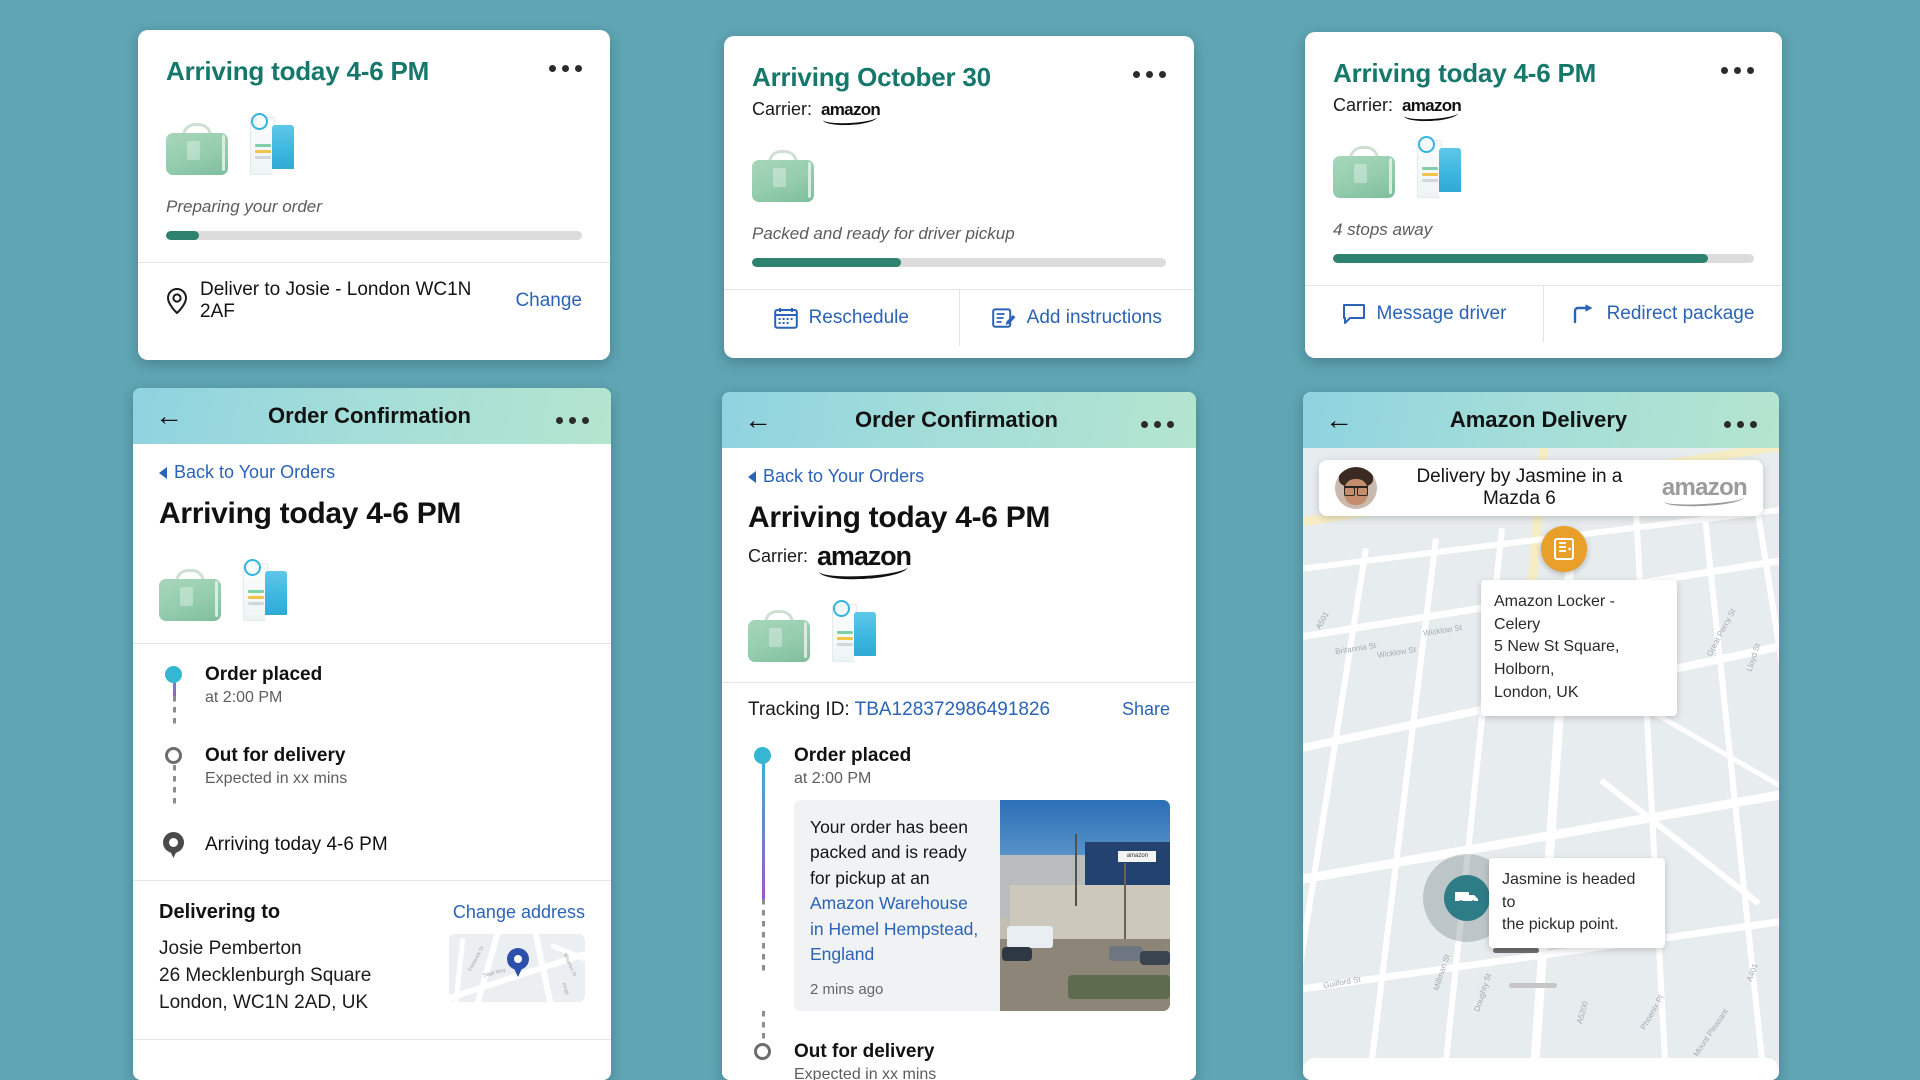  I want to click on packed-progress-bar, so click(959, 262).